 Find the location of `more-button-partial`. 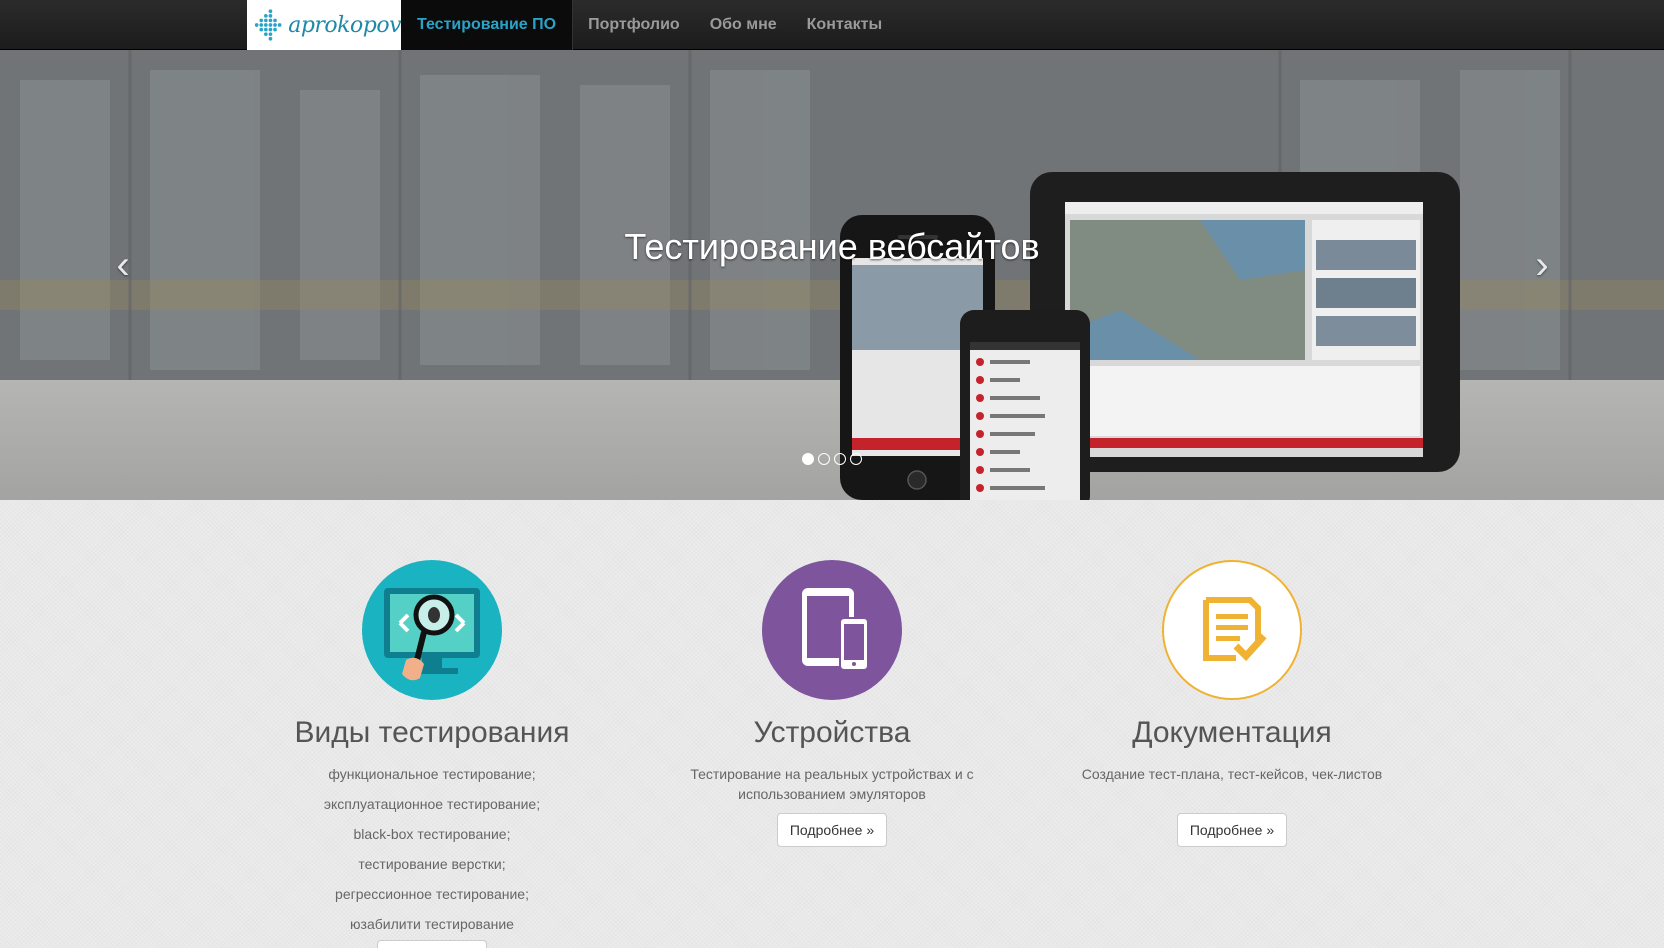

more-button-partial is located at coordinates (432, 944).